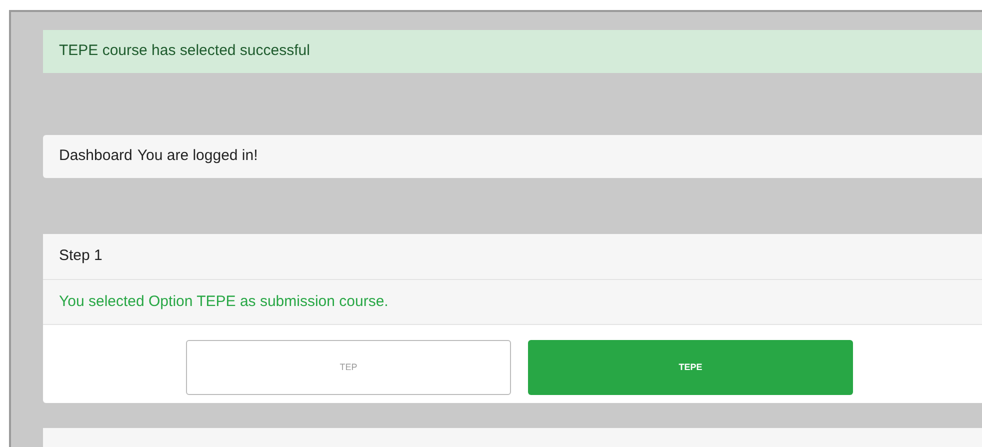 The width and height of the screenshot is (982, 447). What do you see at coordinates (512, 257) in the screenshot?
I see `step-header: Step 1` at bounding box center [512, 257].